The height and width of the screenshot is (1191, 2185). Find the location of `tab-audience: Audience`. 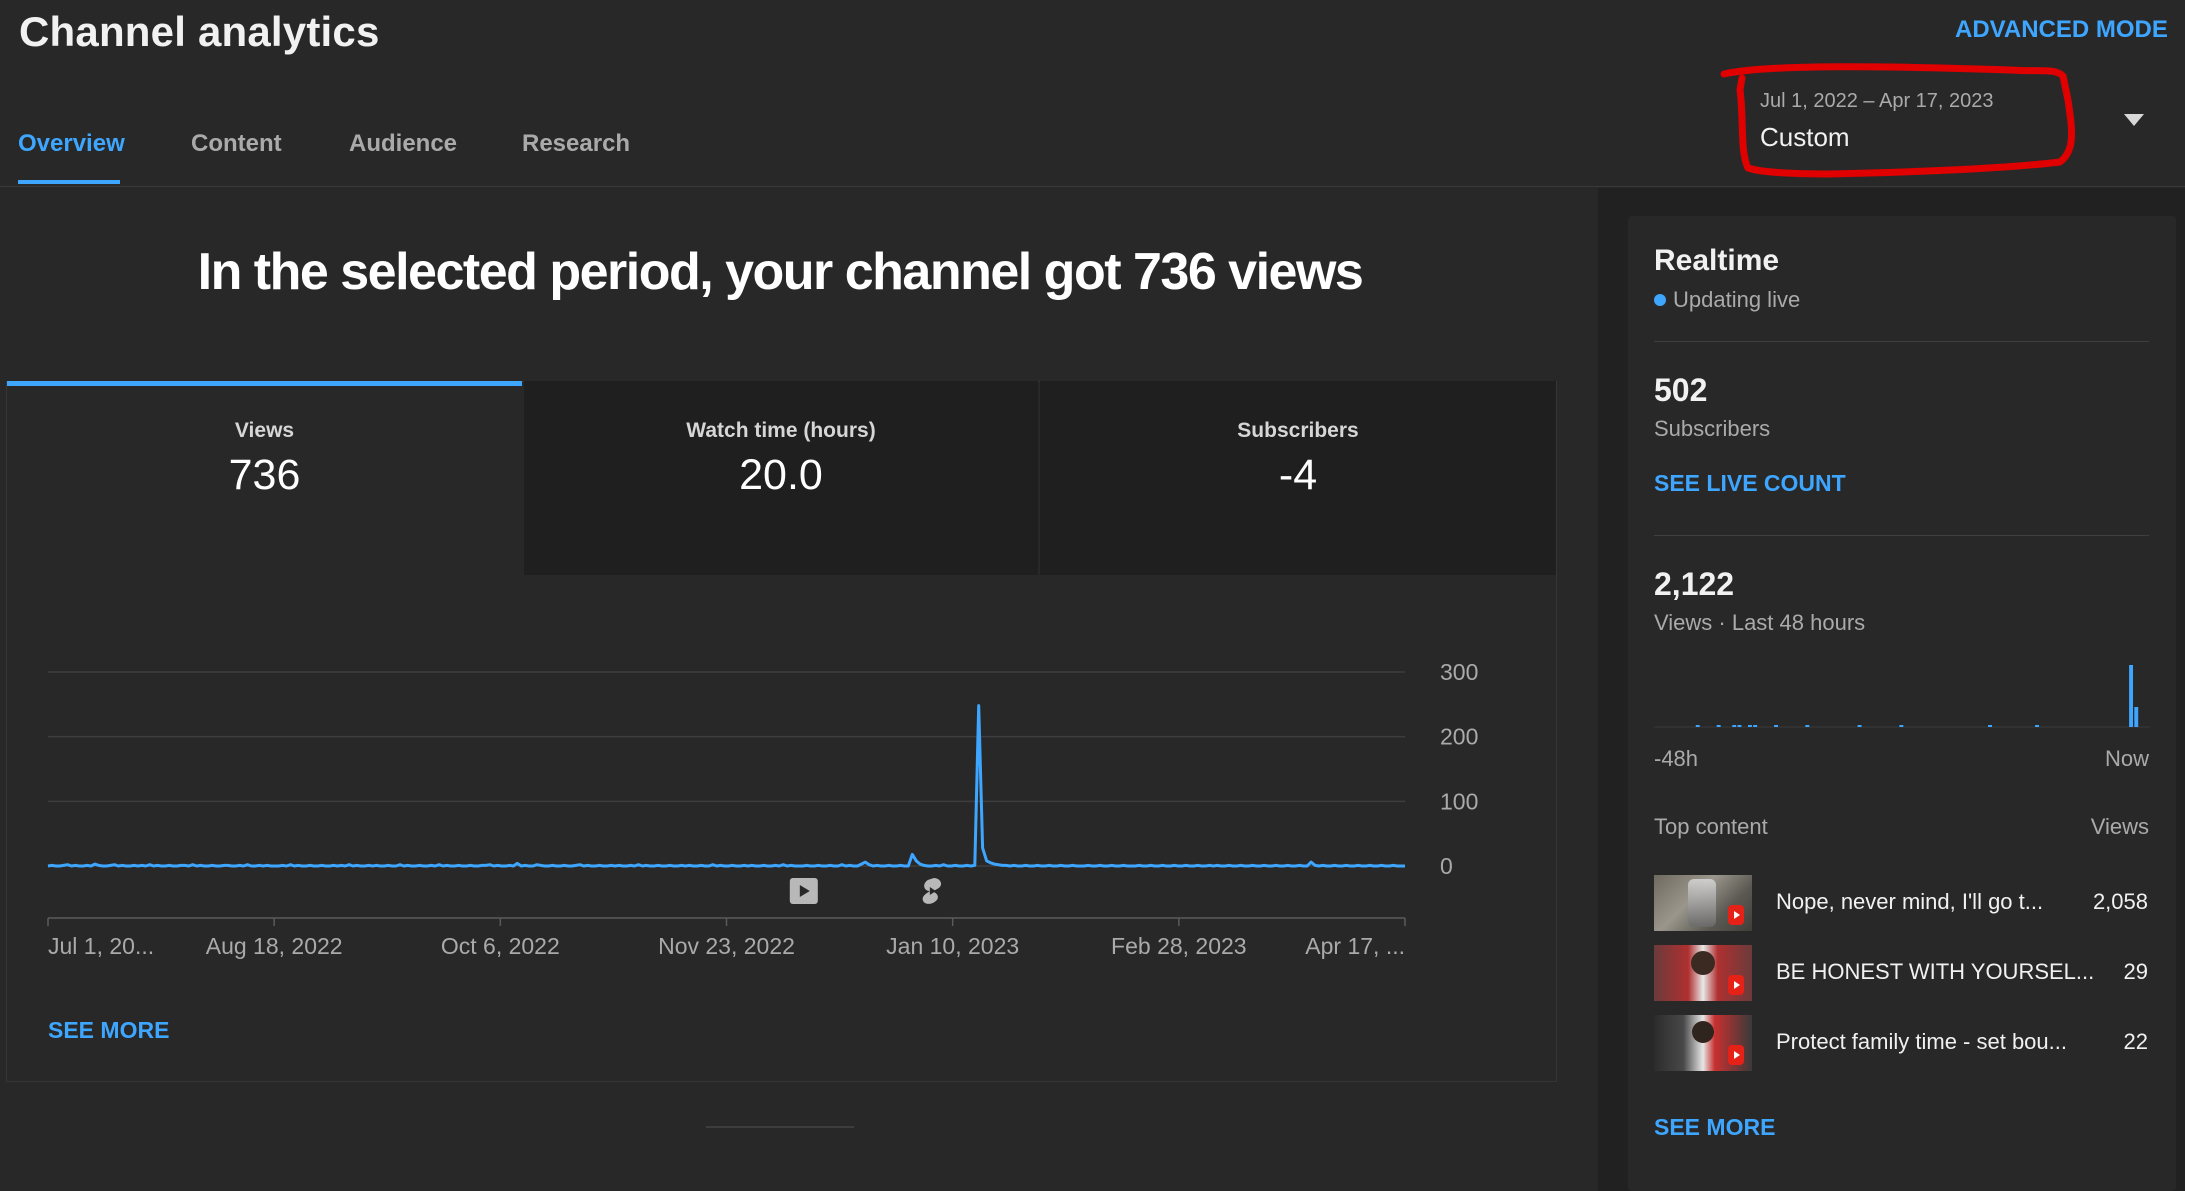

tab-audience: Audience is located at coordinates (403, 144).